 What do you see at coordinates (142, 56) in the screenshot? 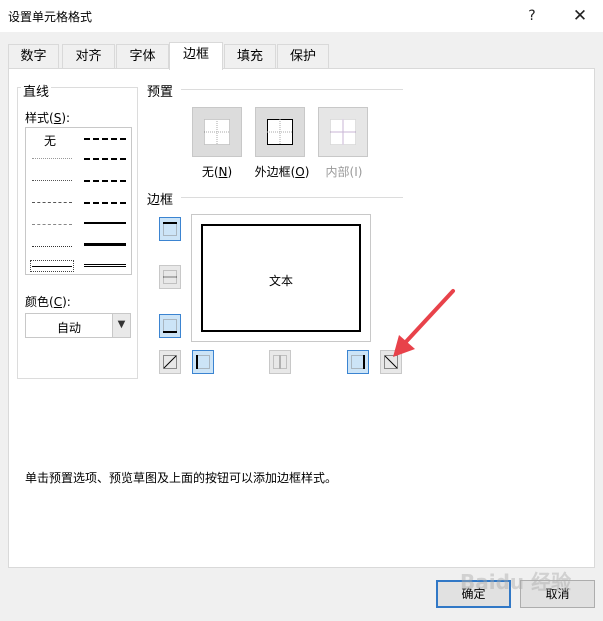
I see `tab-font: 字体` at bounding box center [142, 56].